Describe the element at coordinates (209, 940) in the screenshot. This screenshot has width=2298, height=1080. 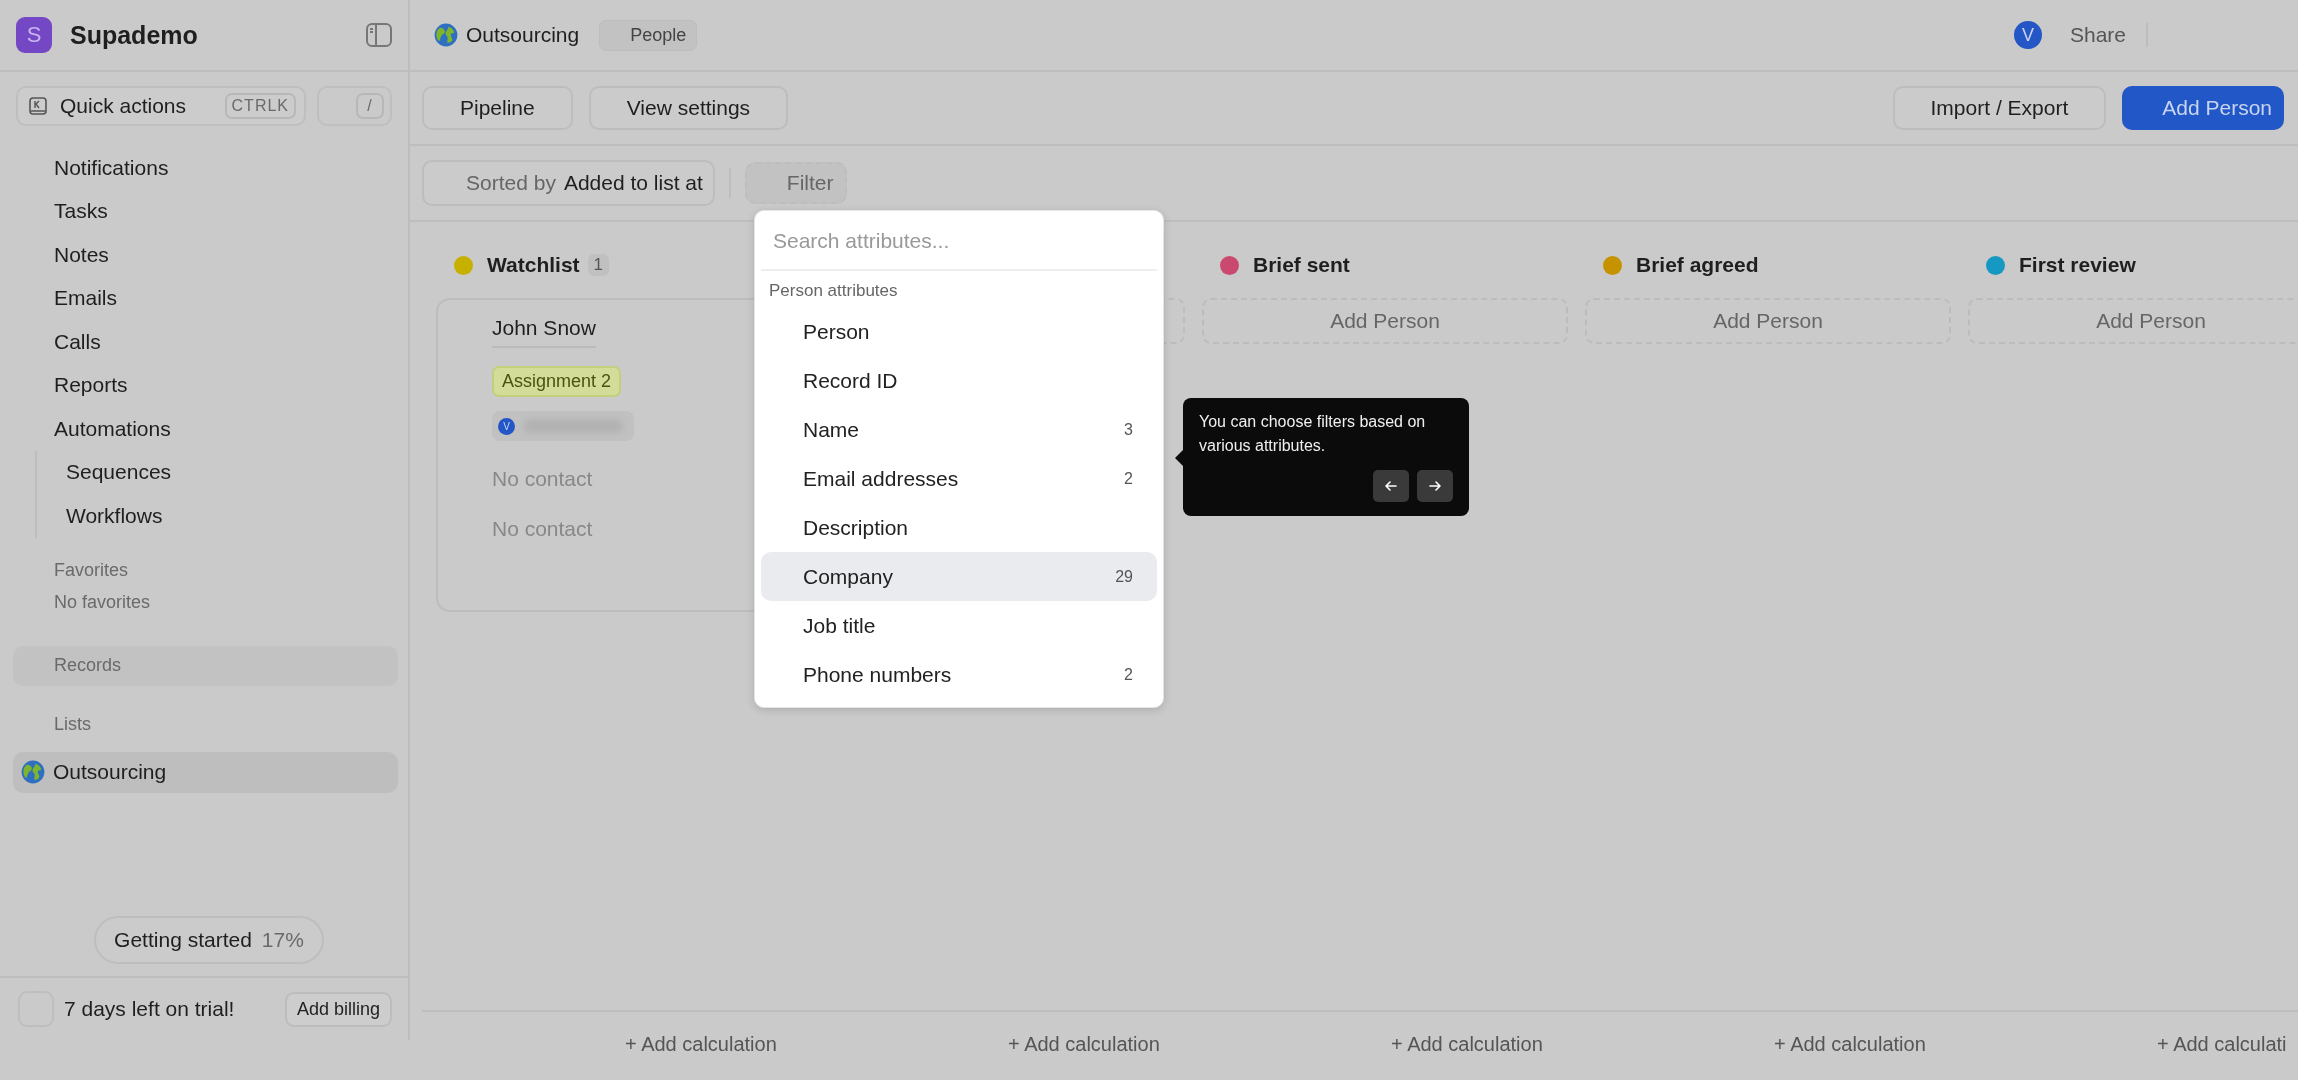
I see `getting-started-button: Getting started 17%` at that location.